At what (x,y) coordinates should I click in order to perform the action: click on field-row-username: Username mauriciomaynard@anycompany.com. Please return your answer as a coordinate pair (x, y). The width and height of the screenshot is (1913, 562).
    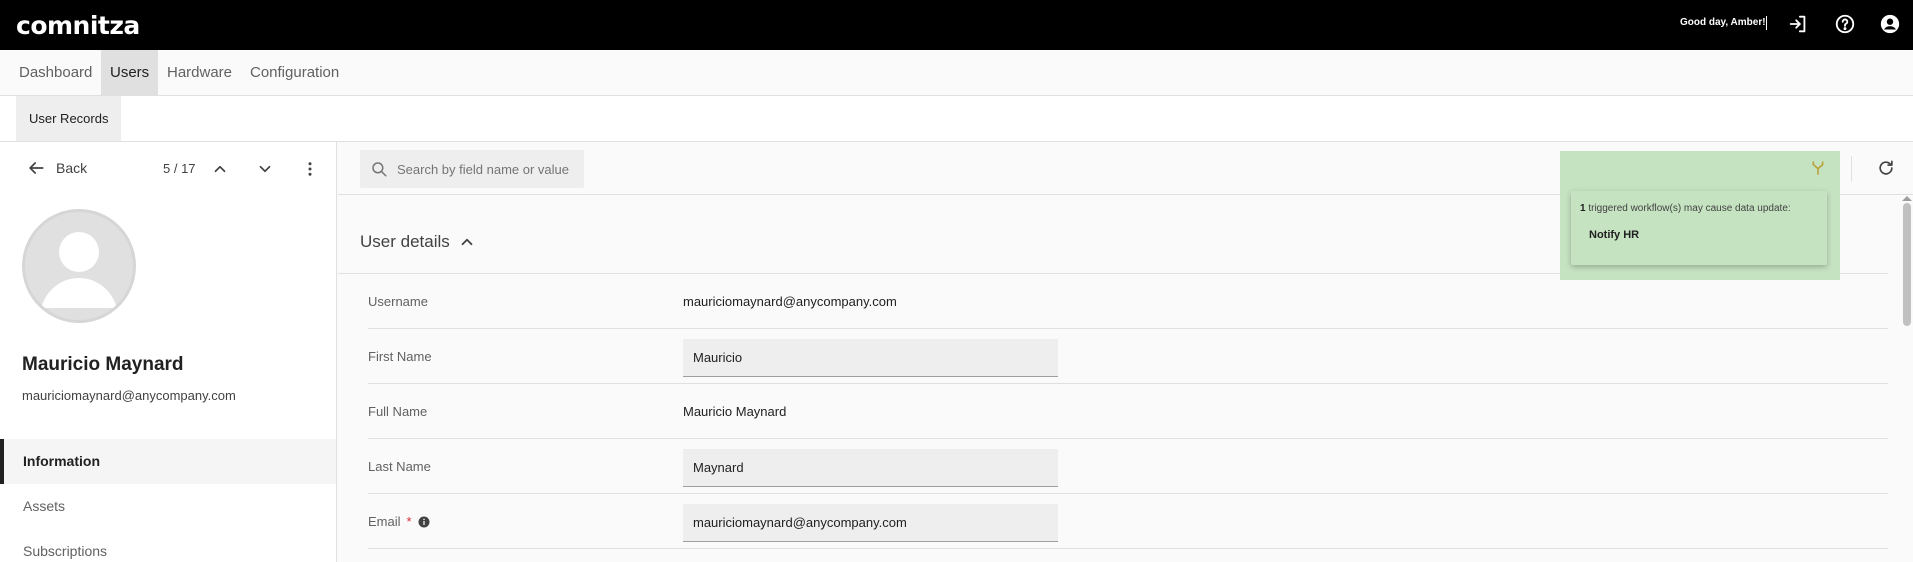
    Looking at the image, I should click on (1128, 301).